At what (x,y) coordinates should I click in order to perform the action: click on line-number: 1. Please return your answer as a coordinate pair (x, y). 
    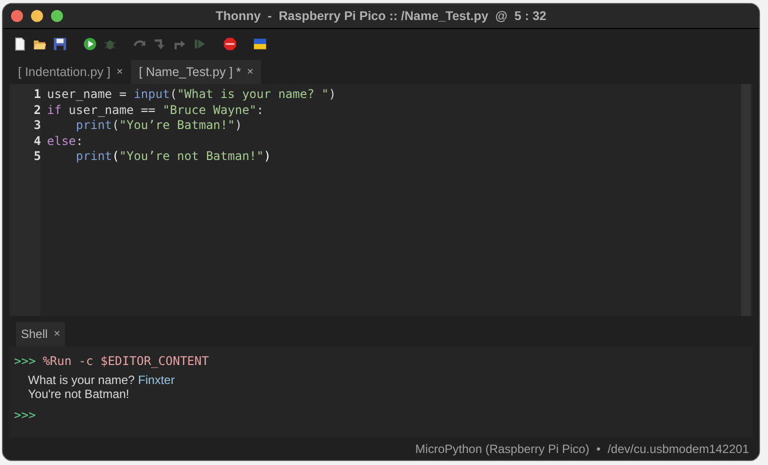
    Looking at the image, I should click on (36, 94).